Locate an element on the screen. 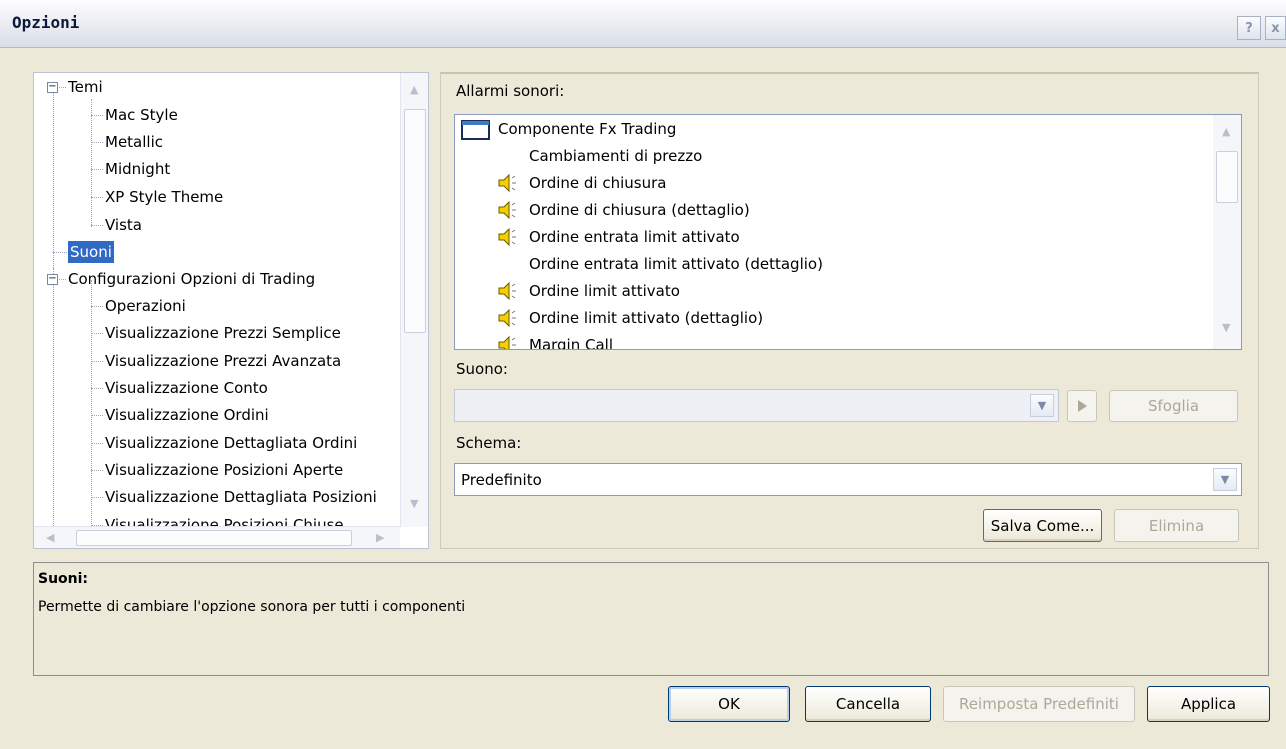 The width and height of the screenshot is (1286, 749). list-item: Cambiamenti di prezzo is located at coordinates (615, 156).